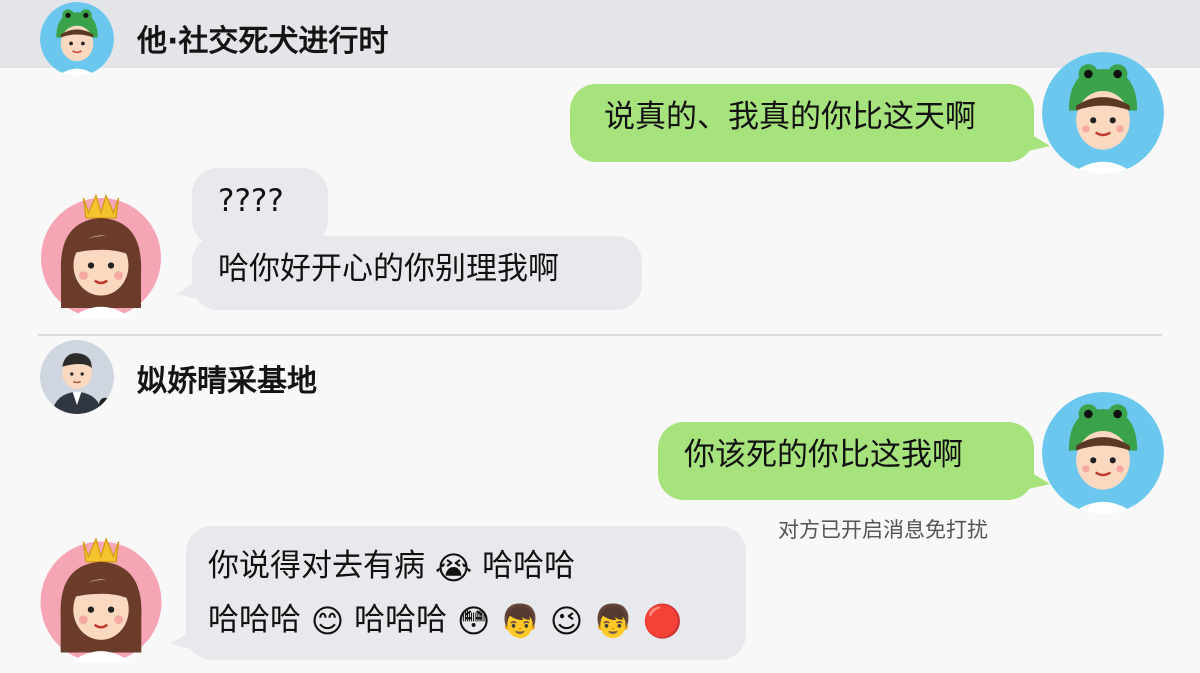 This screenshot has width=1200, height=673. What do you see at coordinates (473, 621) in the screenshot?
I see `flushed-emoji-icon: 😳` at bounding box center [473, 621].